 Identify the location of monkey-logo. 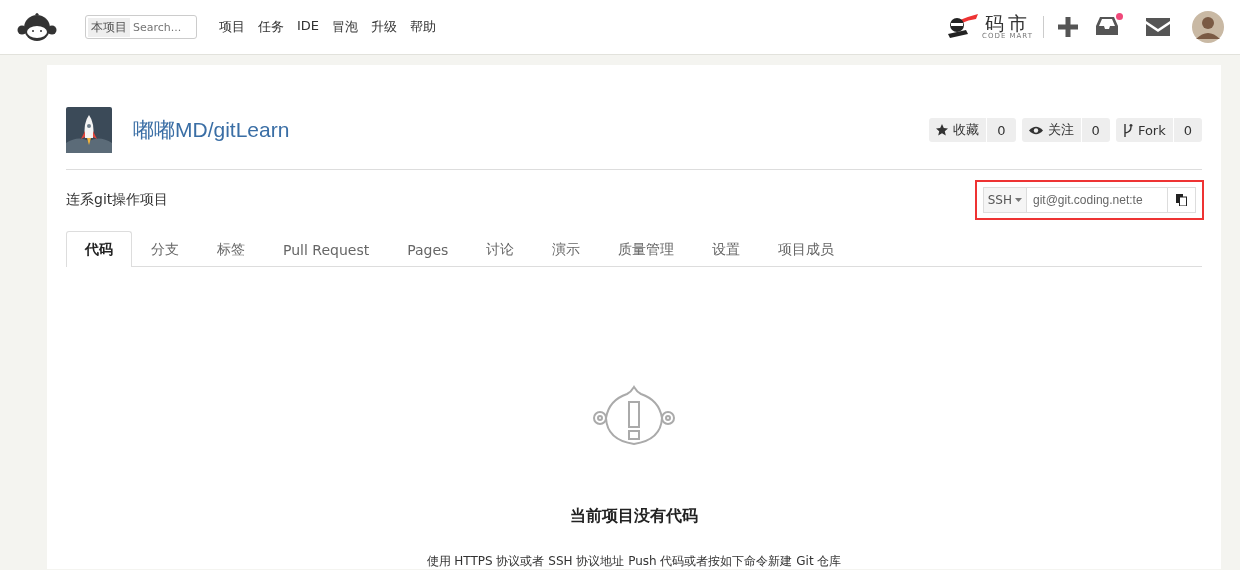
(37, 27).